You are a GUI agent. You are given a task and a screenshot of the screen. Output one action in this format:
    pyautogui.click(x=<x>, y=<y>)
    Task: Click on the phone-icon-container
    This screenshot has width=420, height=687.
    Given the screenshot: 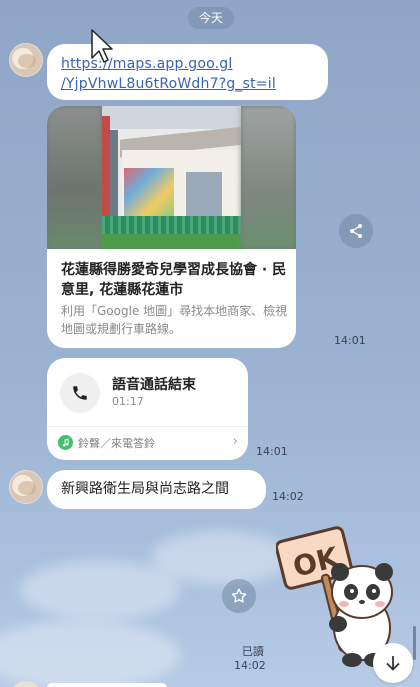 What is the action you would take?
    pyautogui.click(x=80, y=393)
    